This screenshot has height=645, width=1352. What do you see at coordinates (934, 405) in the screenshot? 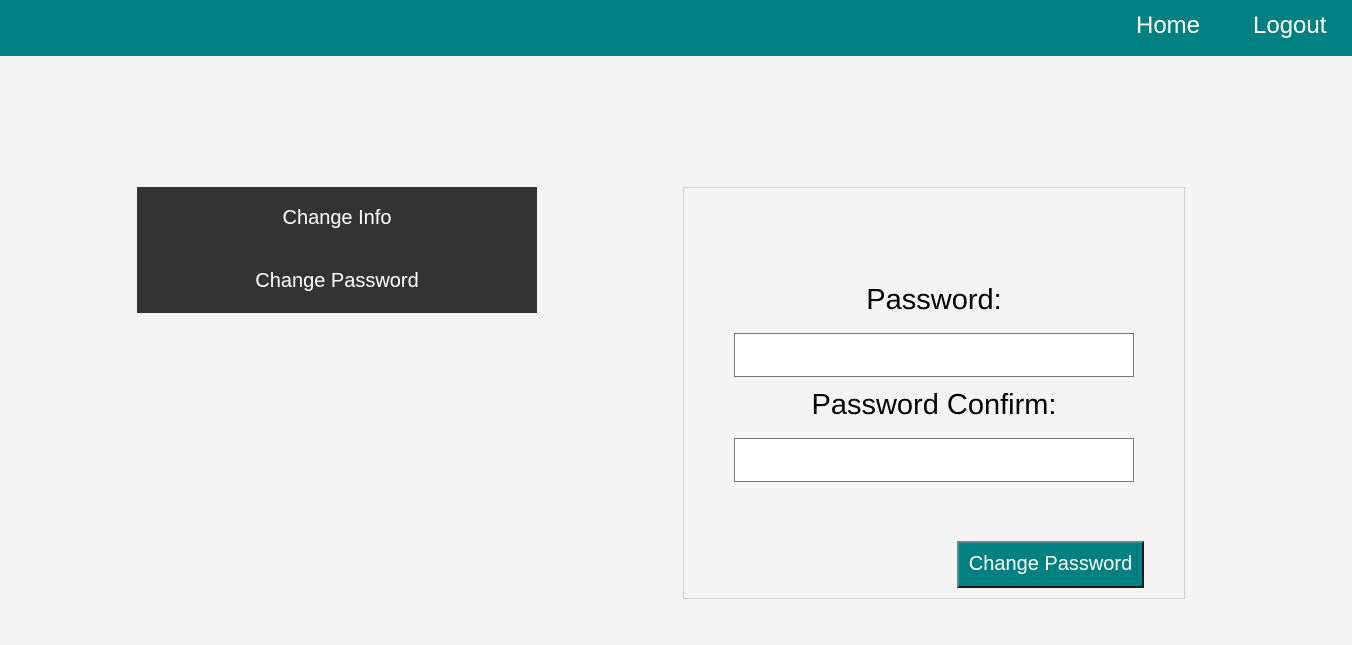
I see `password-confirm-label: Password Confirm:` at bounding box center [934, 405].